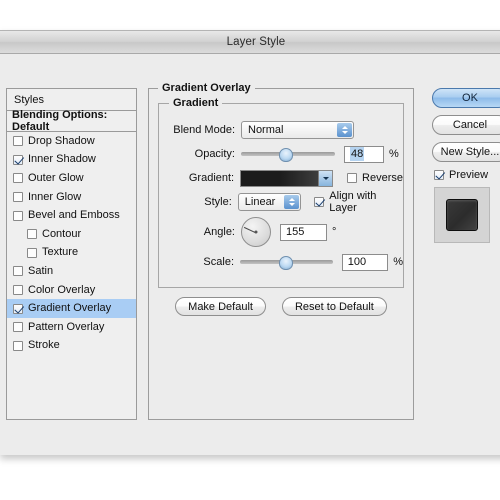  Describe the element at coordinates (204, 130) in the screenshot. I see `blend-mode-label: Blend Mode:` at that location.